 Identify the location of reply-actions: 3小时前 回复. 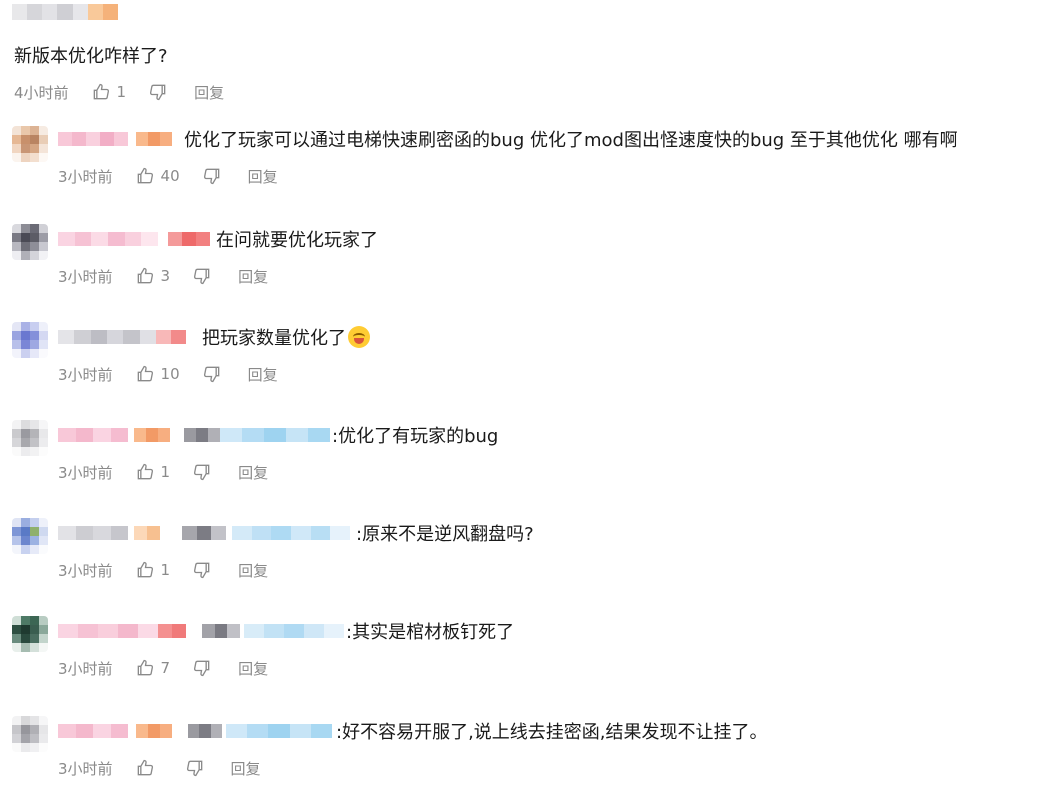
(159, 768).